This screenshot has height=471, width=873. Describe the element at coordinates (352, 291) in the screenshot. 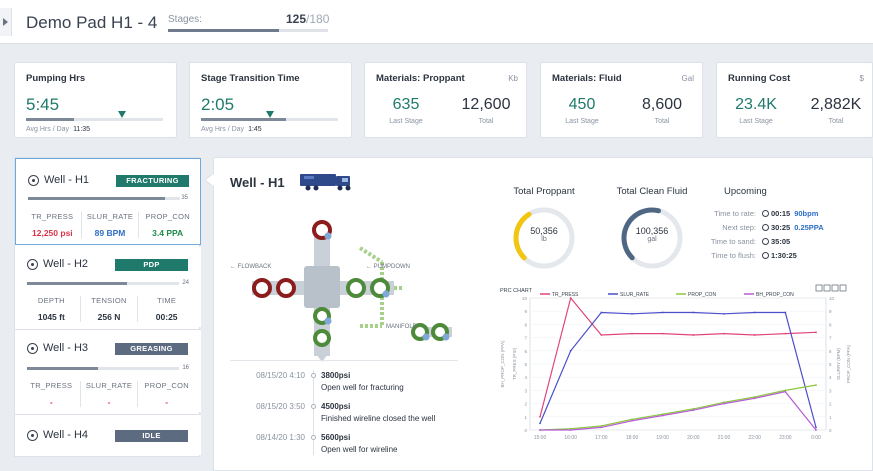

I see `wellhead-diagram` at that location.